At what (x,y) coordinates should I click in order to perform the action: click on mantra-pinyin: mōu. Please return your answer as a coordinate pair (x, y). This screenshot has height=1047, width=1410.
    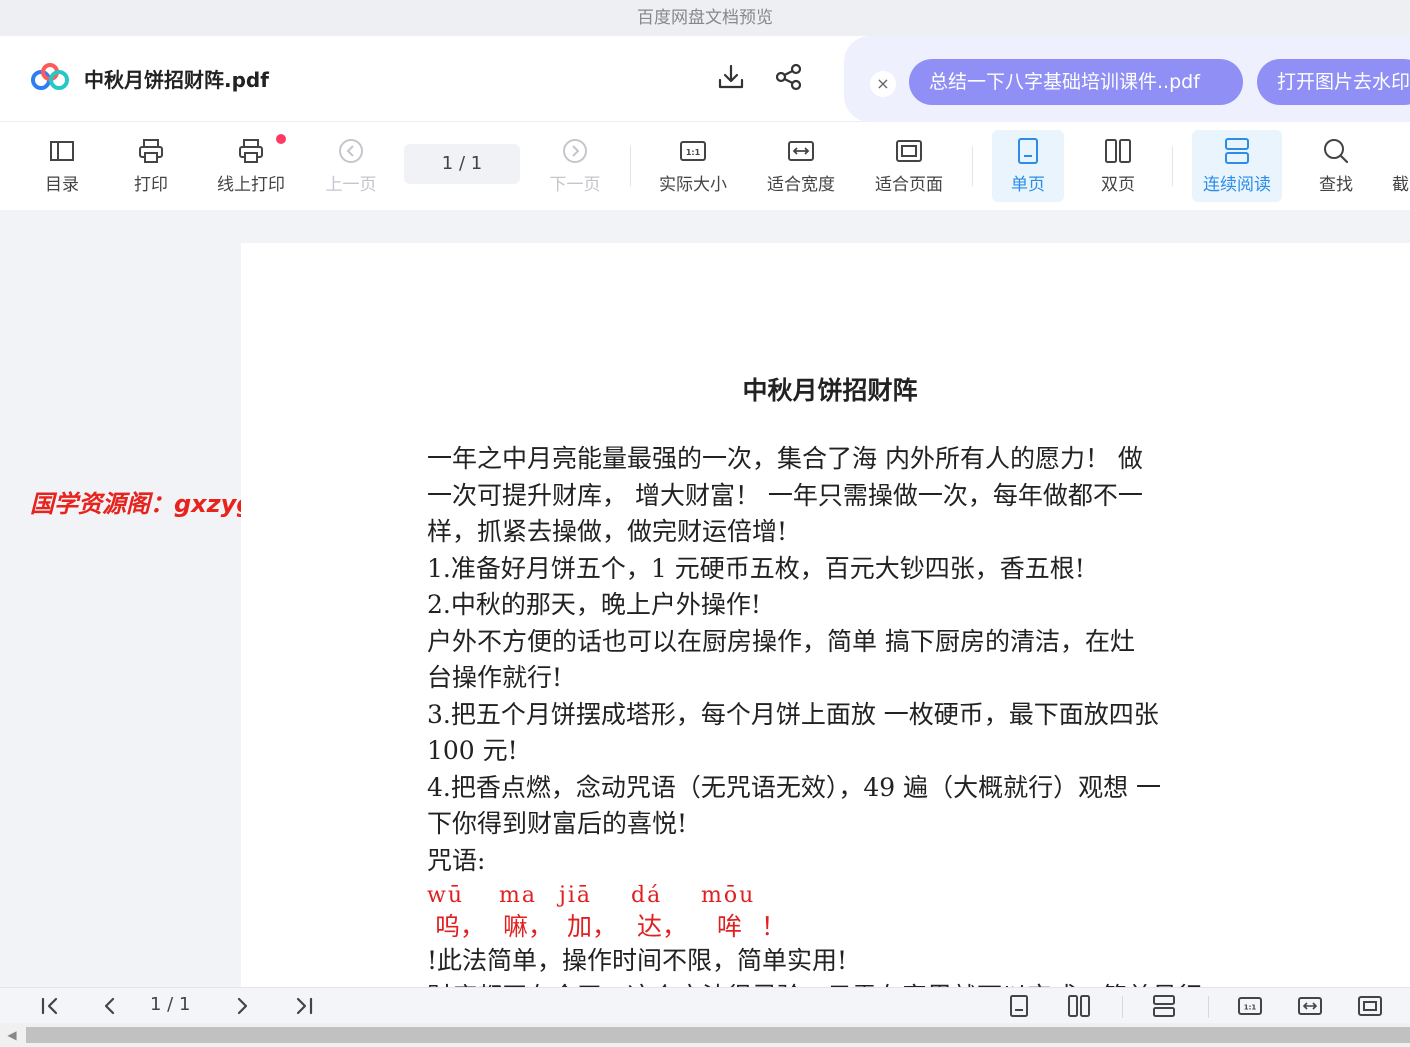
    Looking at the image, I should click on (728, 895).